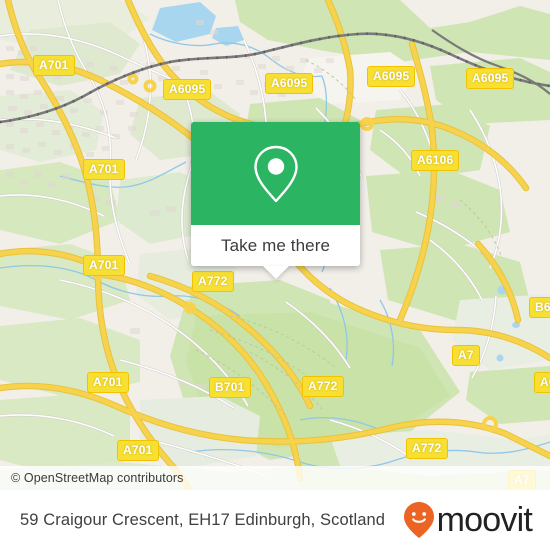  Describe the element at coordinates (466, 355) in the screenshot. I see `road-shield: A7` at that location.